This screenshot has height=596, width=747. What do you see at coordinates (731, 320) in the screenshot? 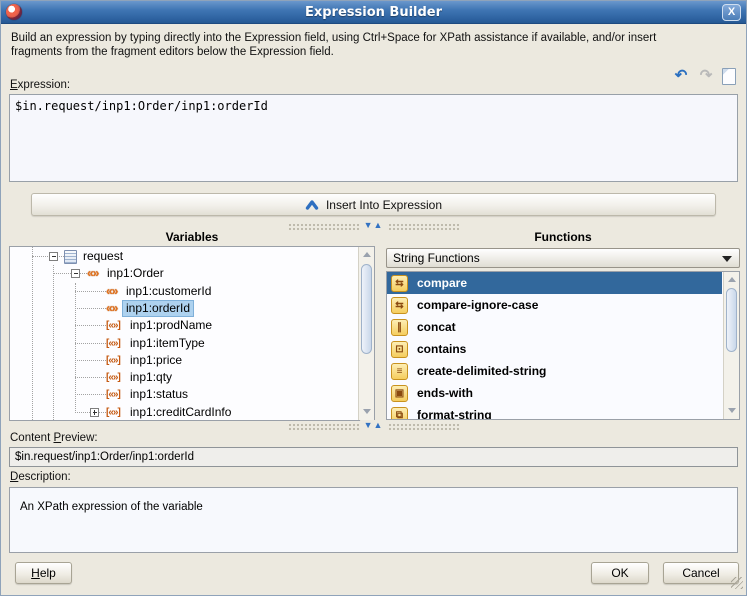
I see `functions-scrollbar-thumb` at bounding box center [731, 320].